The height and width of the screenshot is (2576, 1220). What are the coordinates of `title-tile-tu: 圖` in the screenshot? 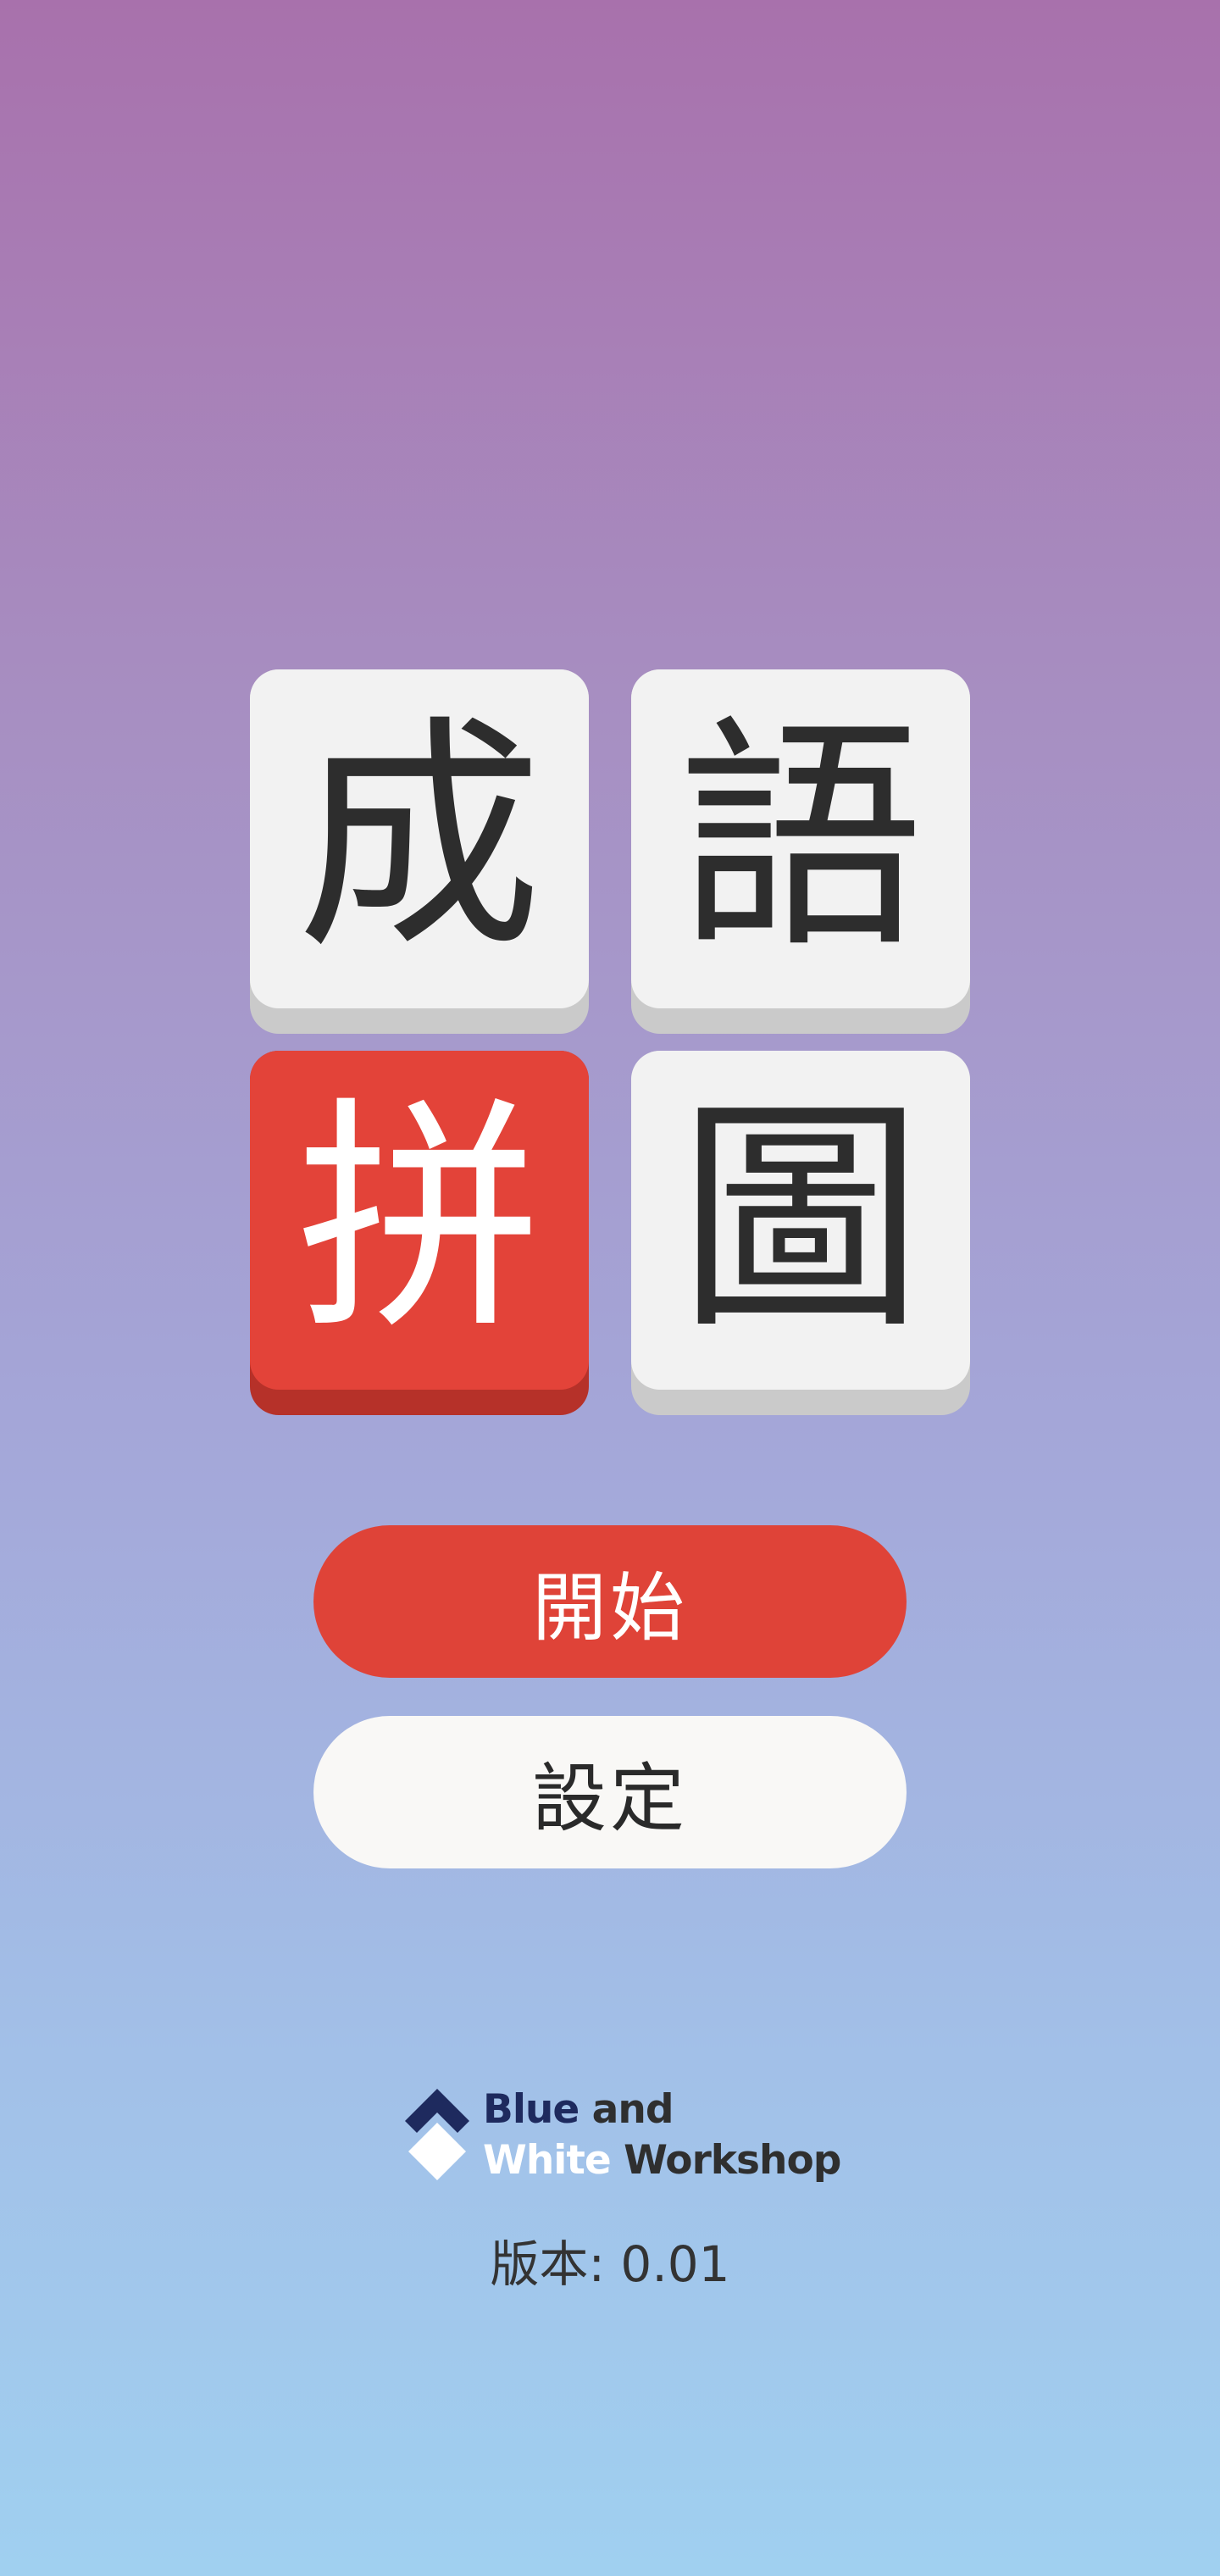 It's located at (800, 1233).